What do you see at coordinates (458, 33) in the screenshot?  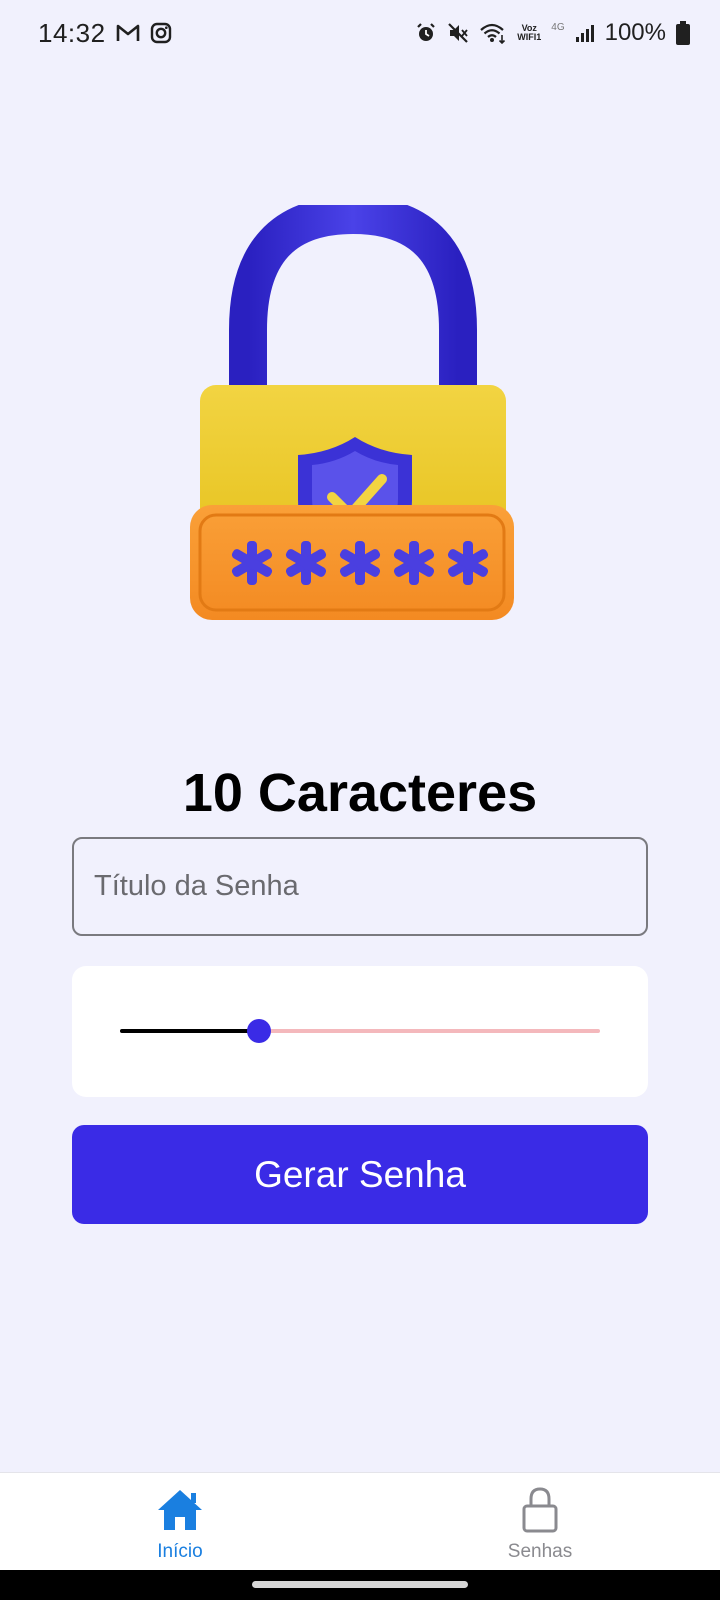 I see `mute-icon` at bounding box center [458, 33].